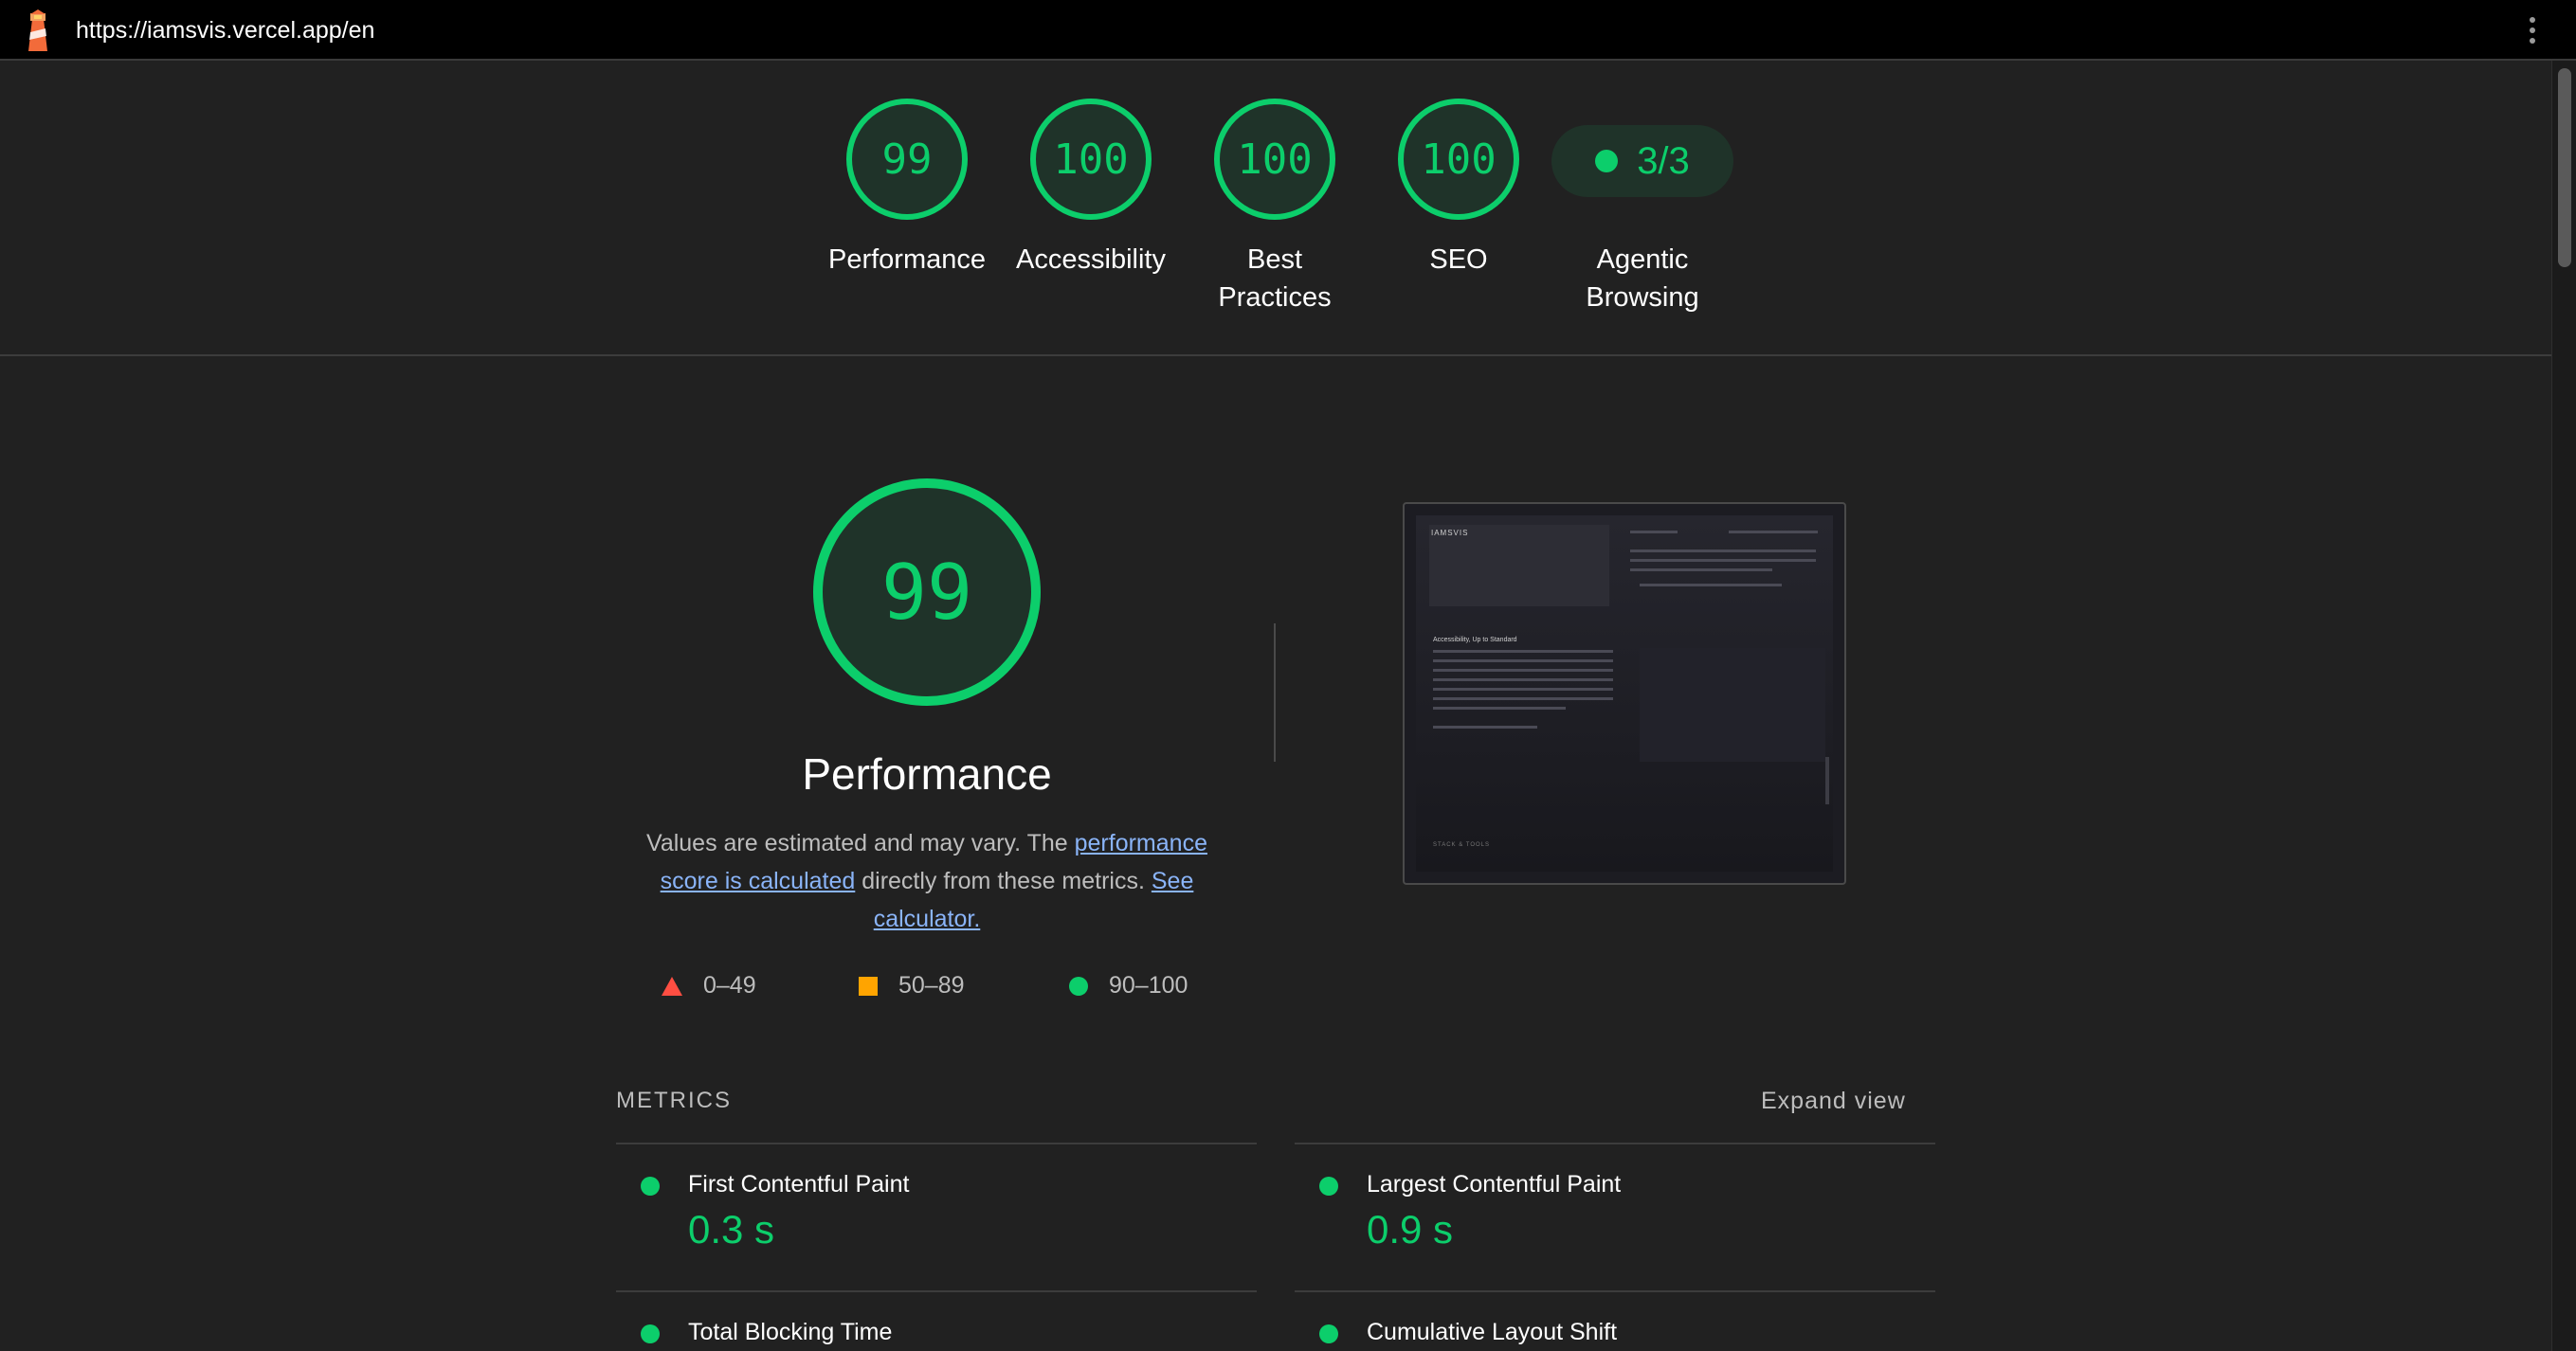 The width and height of the screenshot is (2576, 1351). I want to click on gauge-best-practices: 100 Best Practices, so click(1275, 207).